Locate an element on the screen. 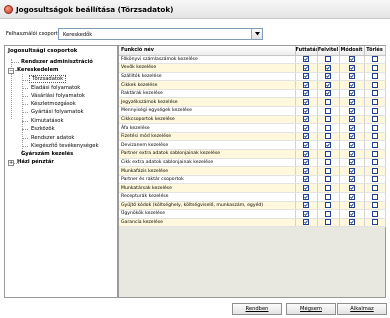  tree-node-kiegeszito-tevekenysegek: Kiegészítő tevékenységek is located at coordinates (64, 146).